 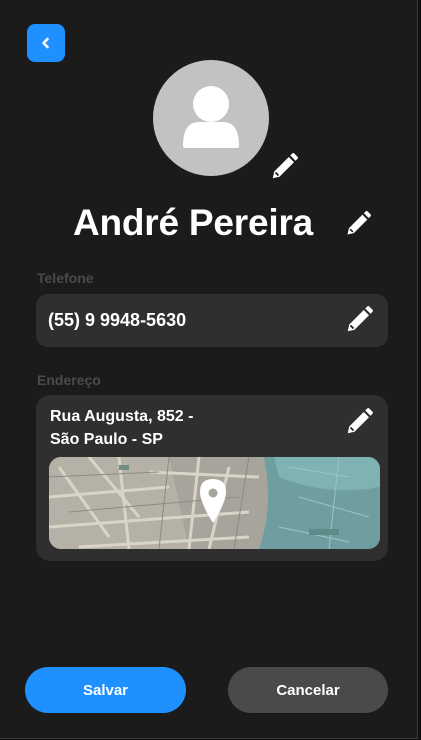 I want to click on back-button, so click(x=46, y=43).